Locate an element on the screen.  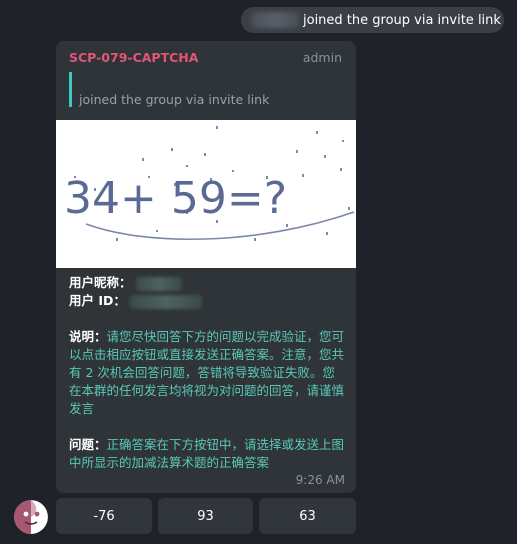
bot-avatar-icon is located at coordinates (31, 517).